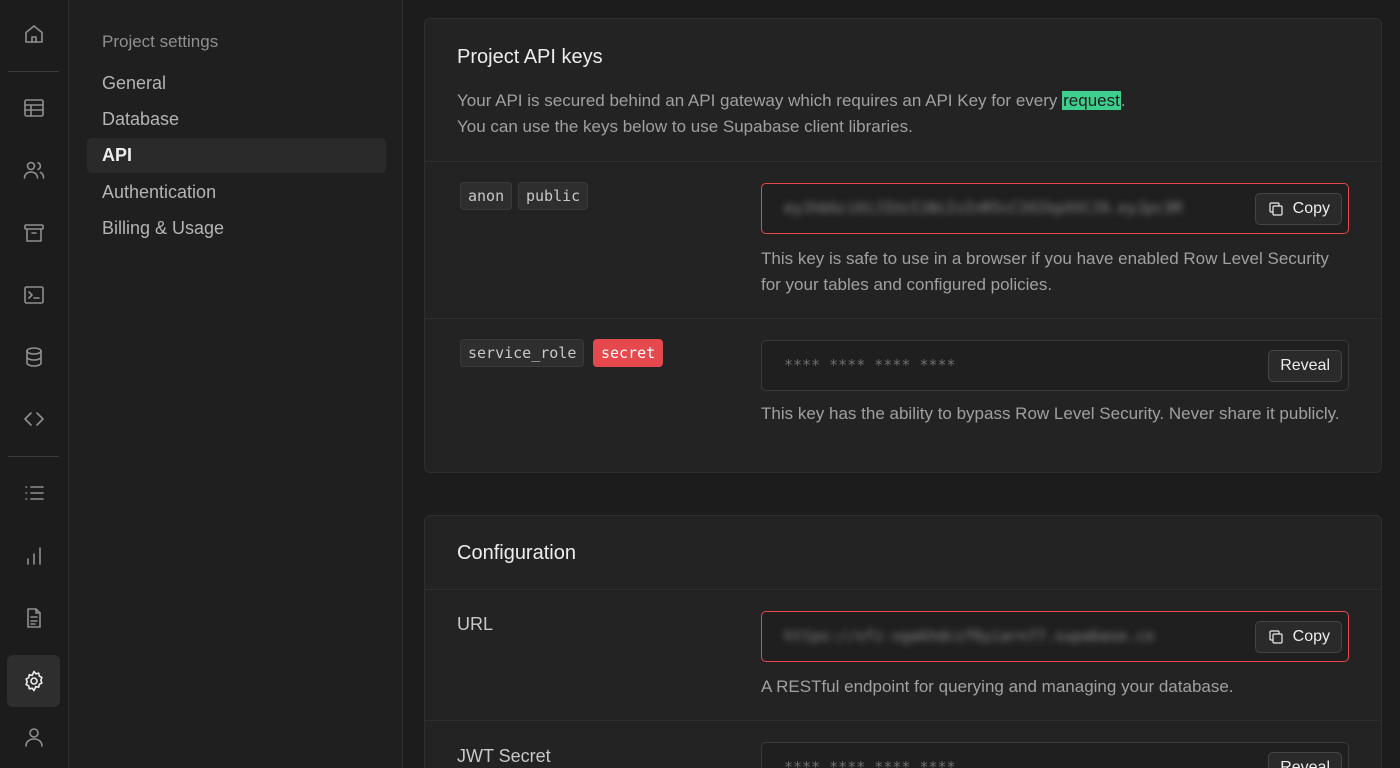 Image resolution: width=1400 pixels, height=768 pixels. Describe the element at coordinates (34, 384) in the screenshot. I see `icon-rail` at that location.